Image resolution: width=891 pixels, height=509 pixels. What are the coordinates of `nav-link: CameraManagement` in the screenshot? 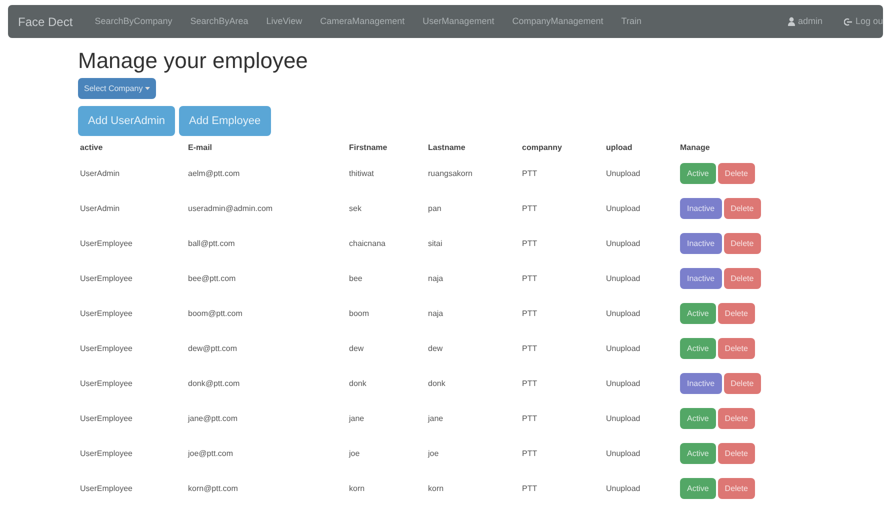 It's located at (362, 21).